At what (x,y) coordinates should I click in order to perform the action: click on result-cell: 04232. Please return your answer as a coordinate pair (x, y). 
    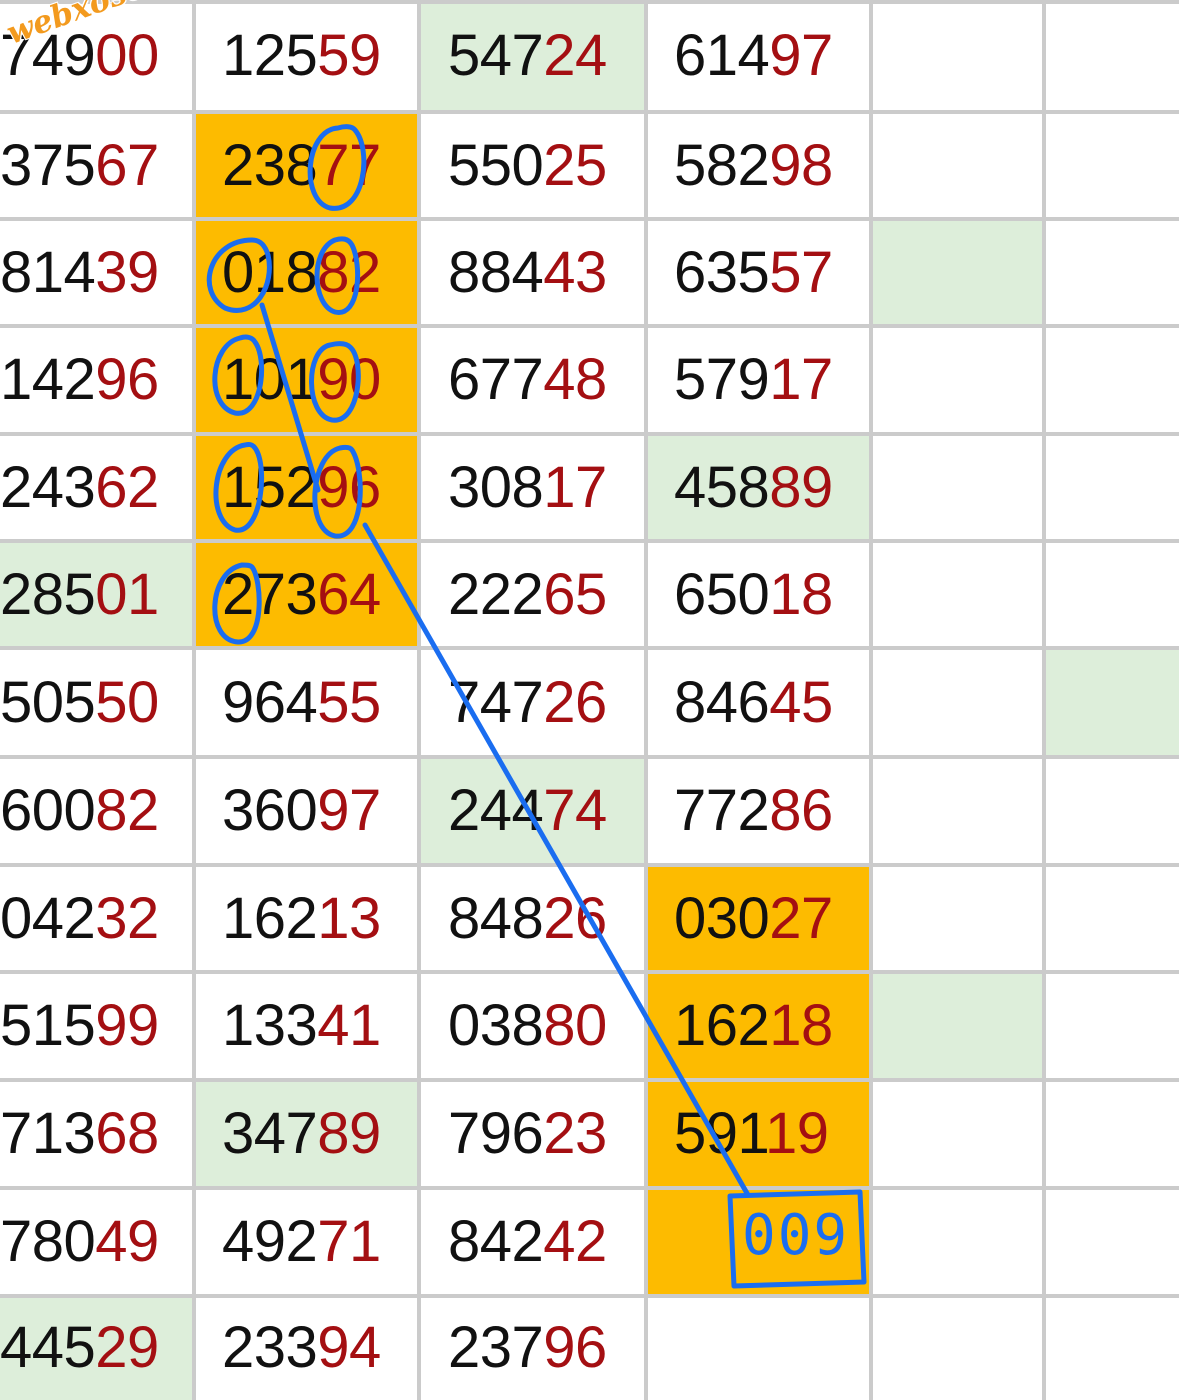
    Looking at the image, I should click on (97, 918).